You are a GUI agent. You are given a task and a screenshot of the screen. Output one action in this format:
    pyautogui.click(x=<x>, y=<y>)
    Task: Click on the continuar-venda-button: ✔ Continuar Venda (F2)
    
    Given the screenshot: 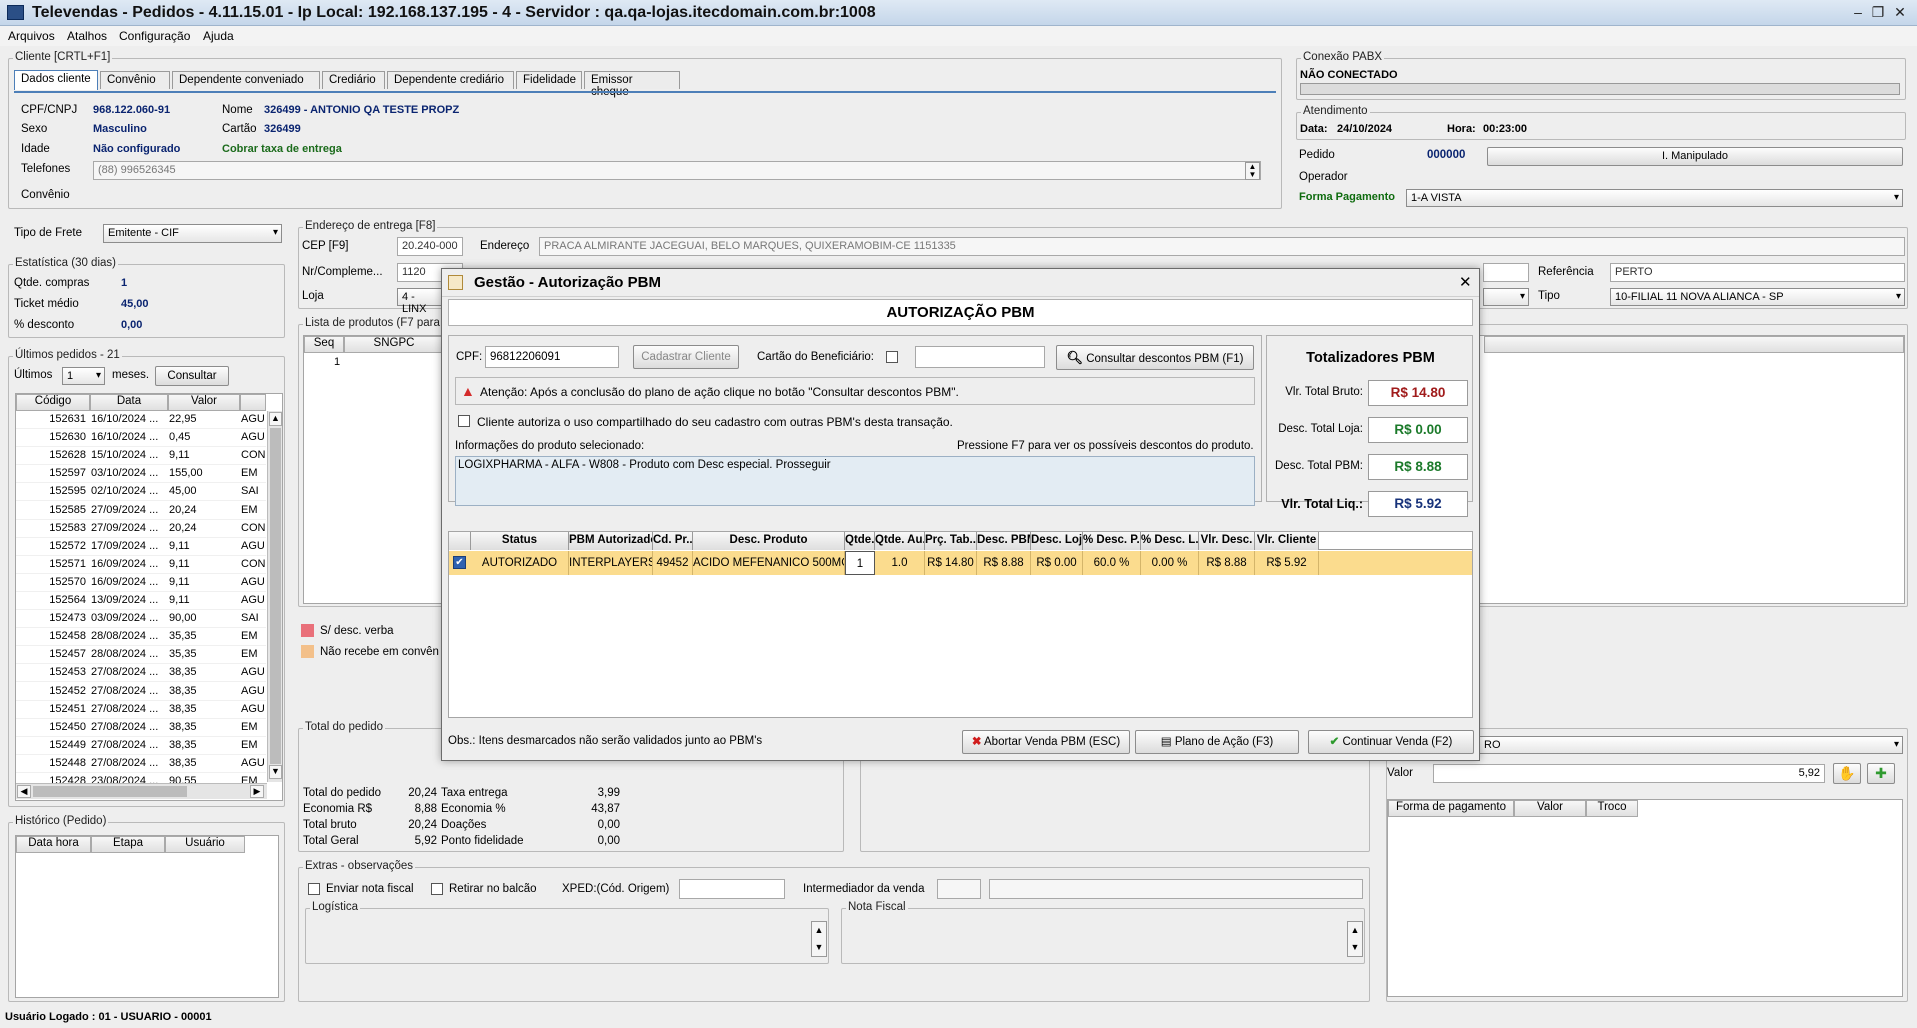 What is the action you would take?
    pyautogui.click(x=1391, y=742)
    